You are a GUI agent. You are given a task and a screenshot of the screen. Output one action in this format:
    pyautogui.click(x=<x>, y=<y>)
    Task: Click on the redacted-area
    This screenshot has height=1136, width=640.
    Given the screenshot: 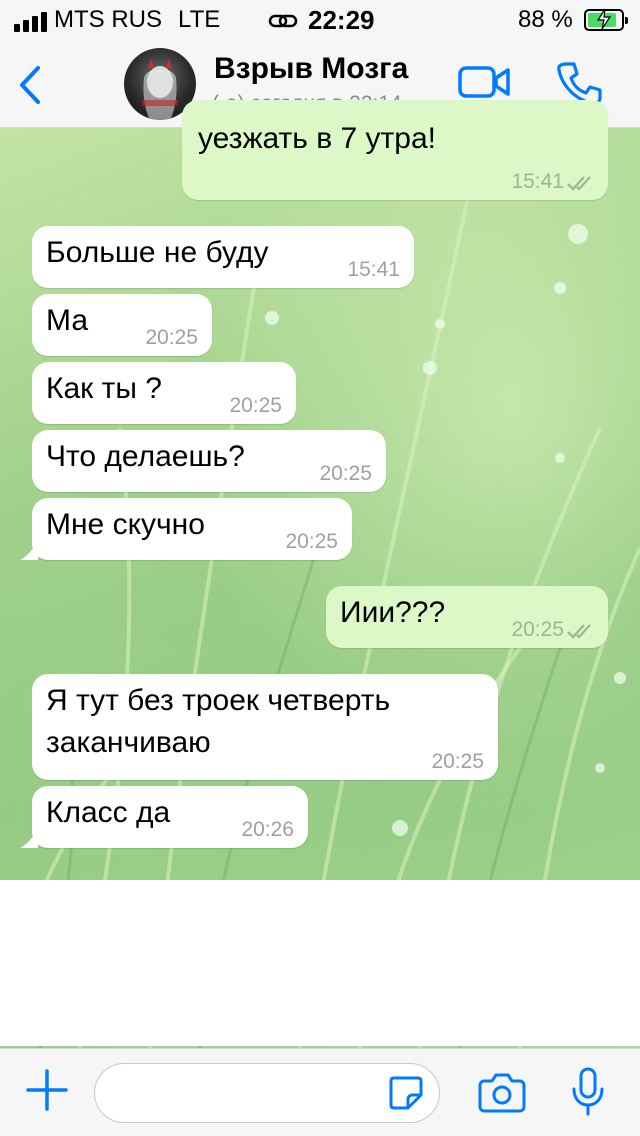 What is the action you would take?
    pyautogui.click(x=320, y=963)
    